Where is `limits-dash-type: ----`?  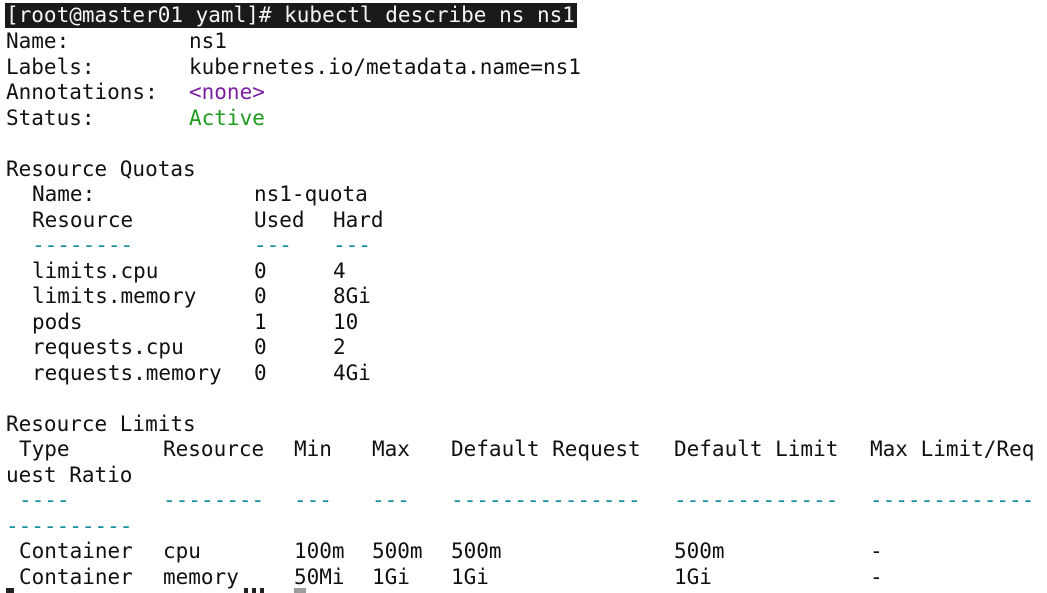
limits-dash-type: ---- is located at coordinates (44, 500).